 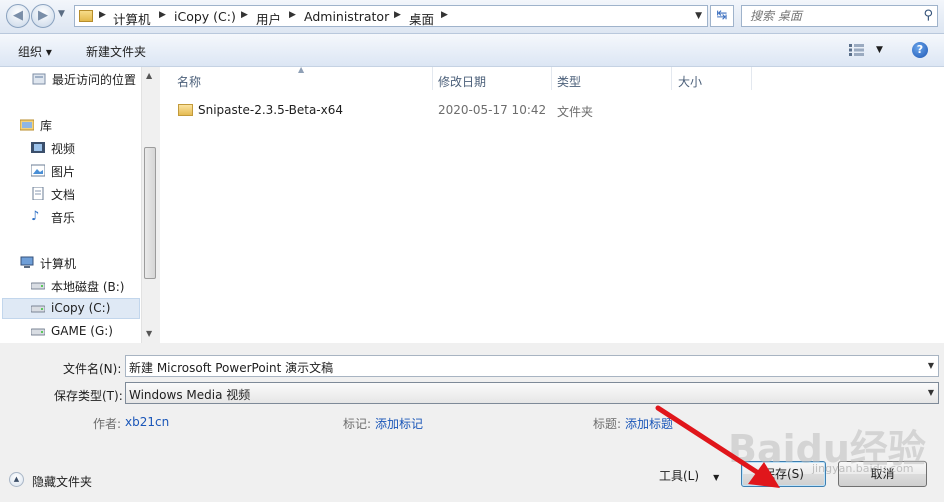 I want to click on nav-item-label: 最近访问的位置, so click(x=94, y=80).